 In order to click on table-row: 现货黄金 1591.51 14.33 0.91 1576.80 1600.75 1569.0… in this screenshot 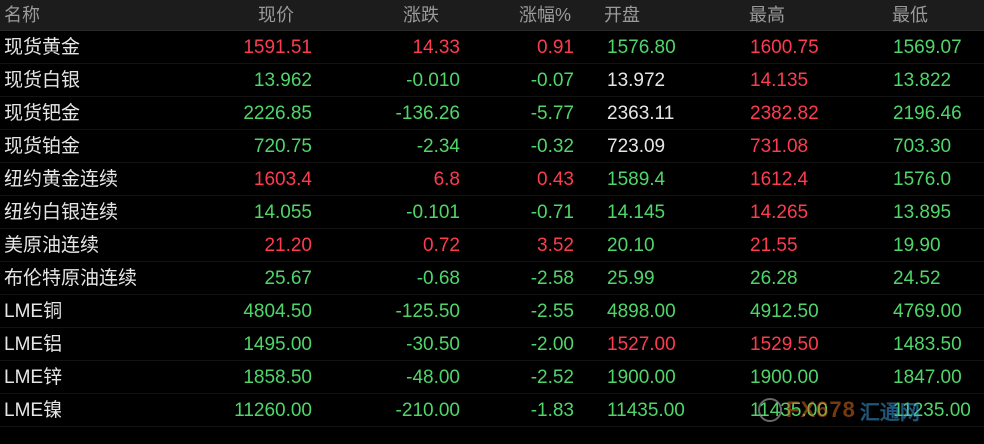, I will do `click(492, 47)`.